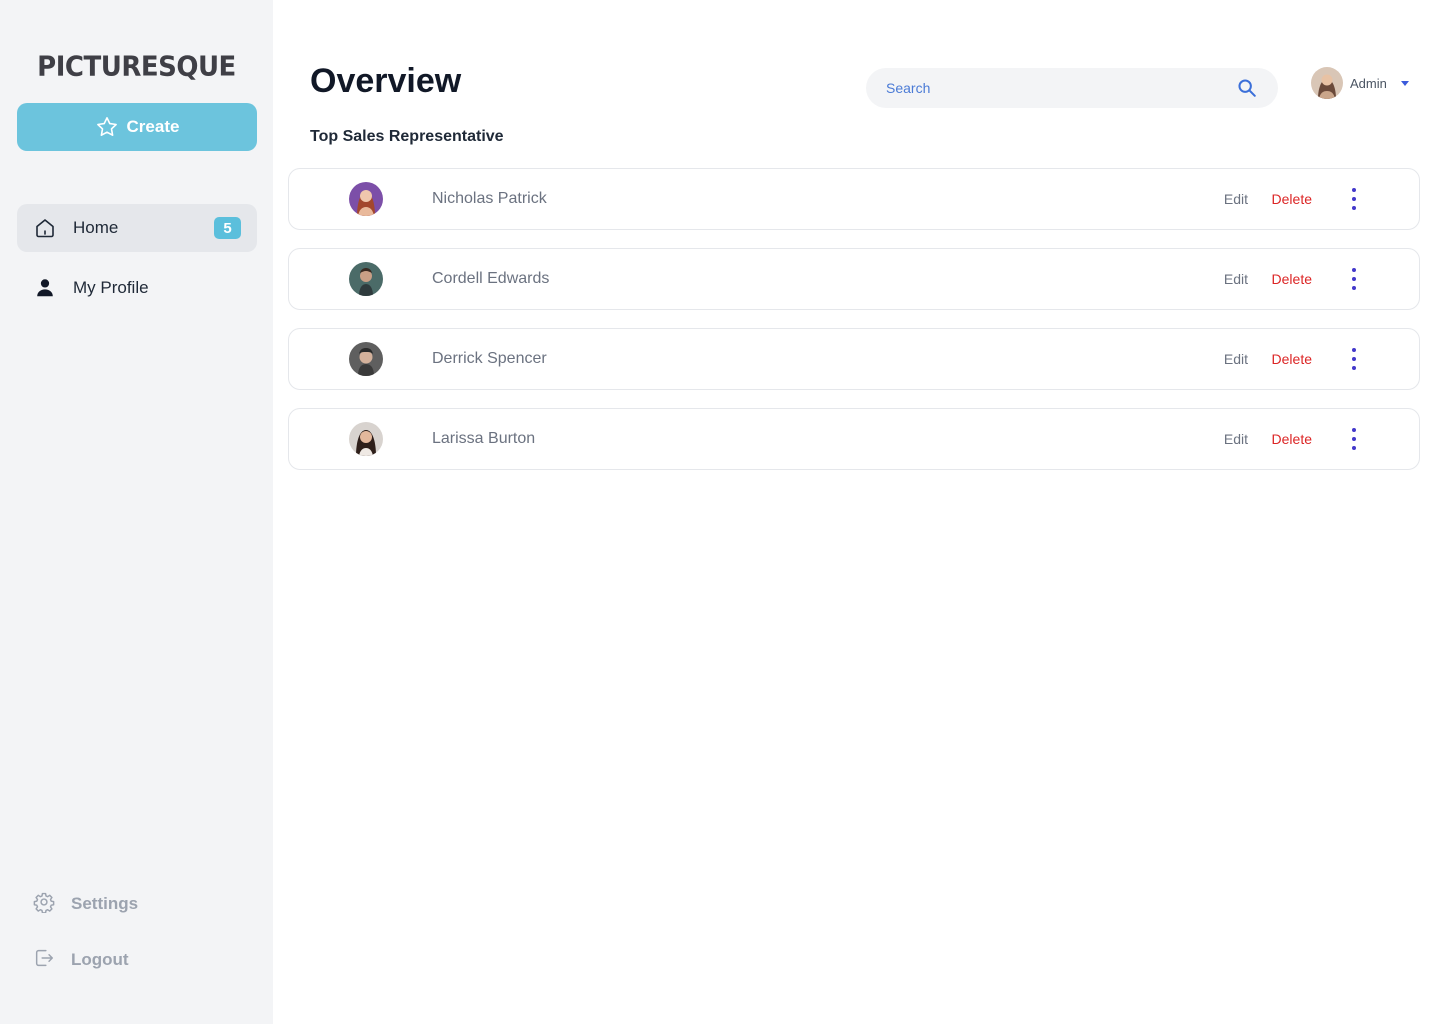 The height and width of the screenshot is (1024, 1440). I want to click on rep-name: Derrick Spencer, so click(489, 358).